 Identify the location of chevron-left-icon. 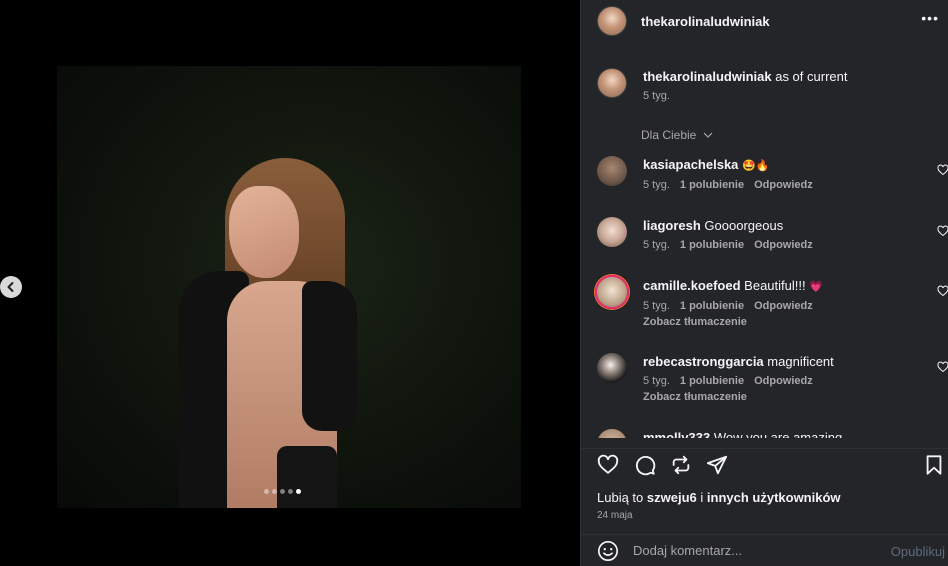
(10, 287).